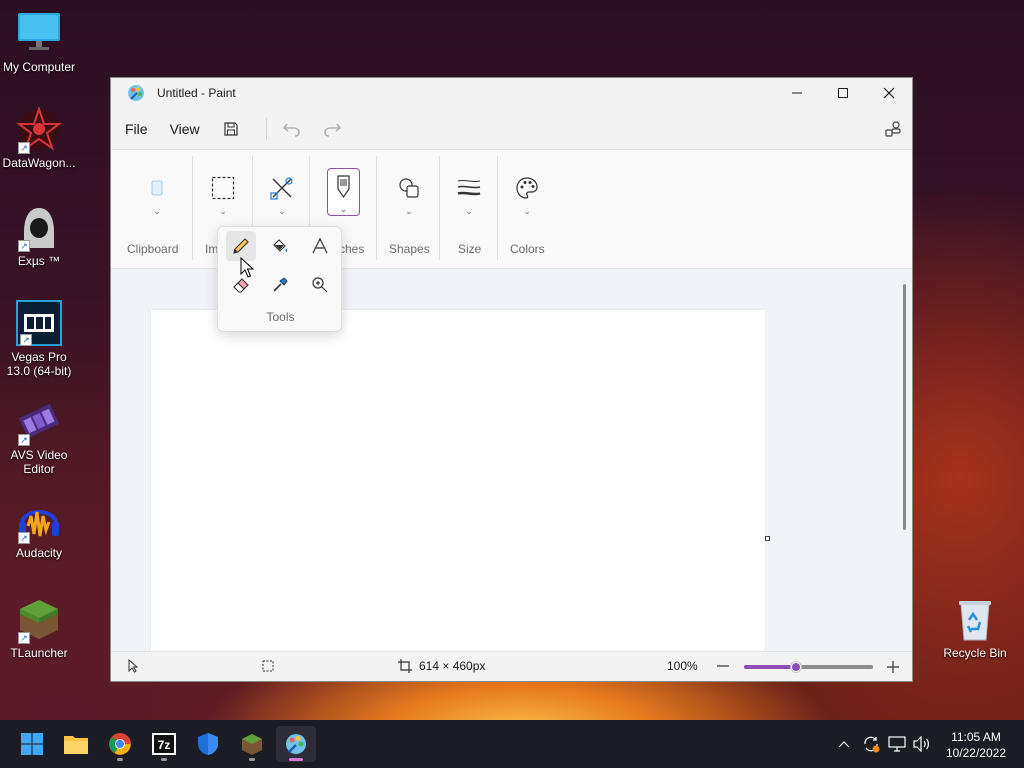 The image size is (1024, 768). I want to click on desktop-icon-my-computer: My Computer, so click(39, 42).